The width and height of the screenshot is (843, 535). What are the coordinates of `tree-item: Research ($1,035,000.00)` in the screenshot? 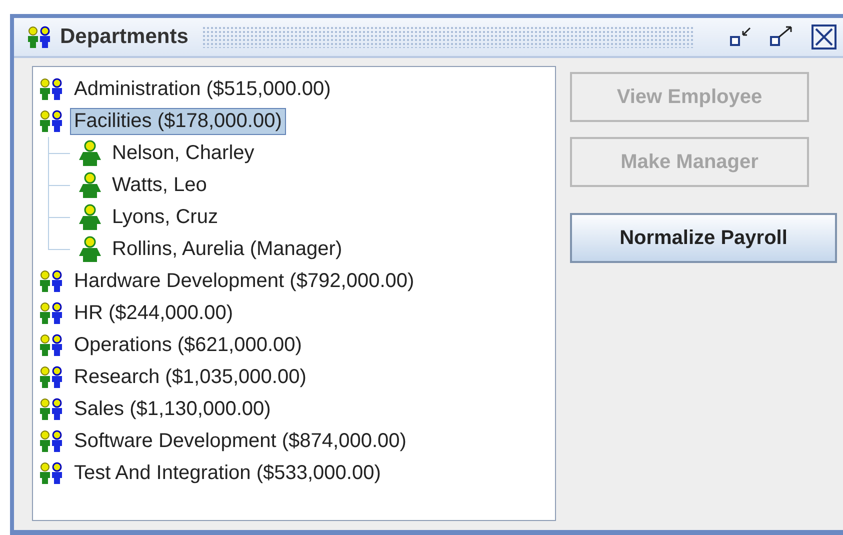 It's located at (190, 377).